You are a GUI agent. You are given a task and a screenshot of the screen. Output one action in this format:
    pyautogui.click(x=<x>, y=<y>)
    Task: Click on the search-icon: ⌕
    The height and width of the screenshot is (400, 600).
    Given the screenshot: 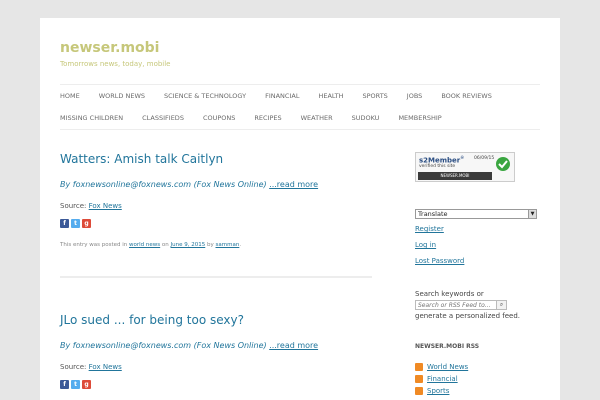 What is the action you would take?
    pyautogui.click(x=502, y=305)
    